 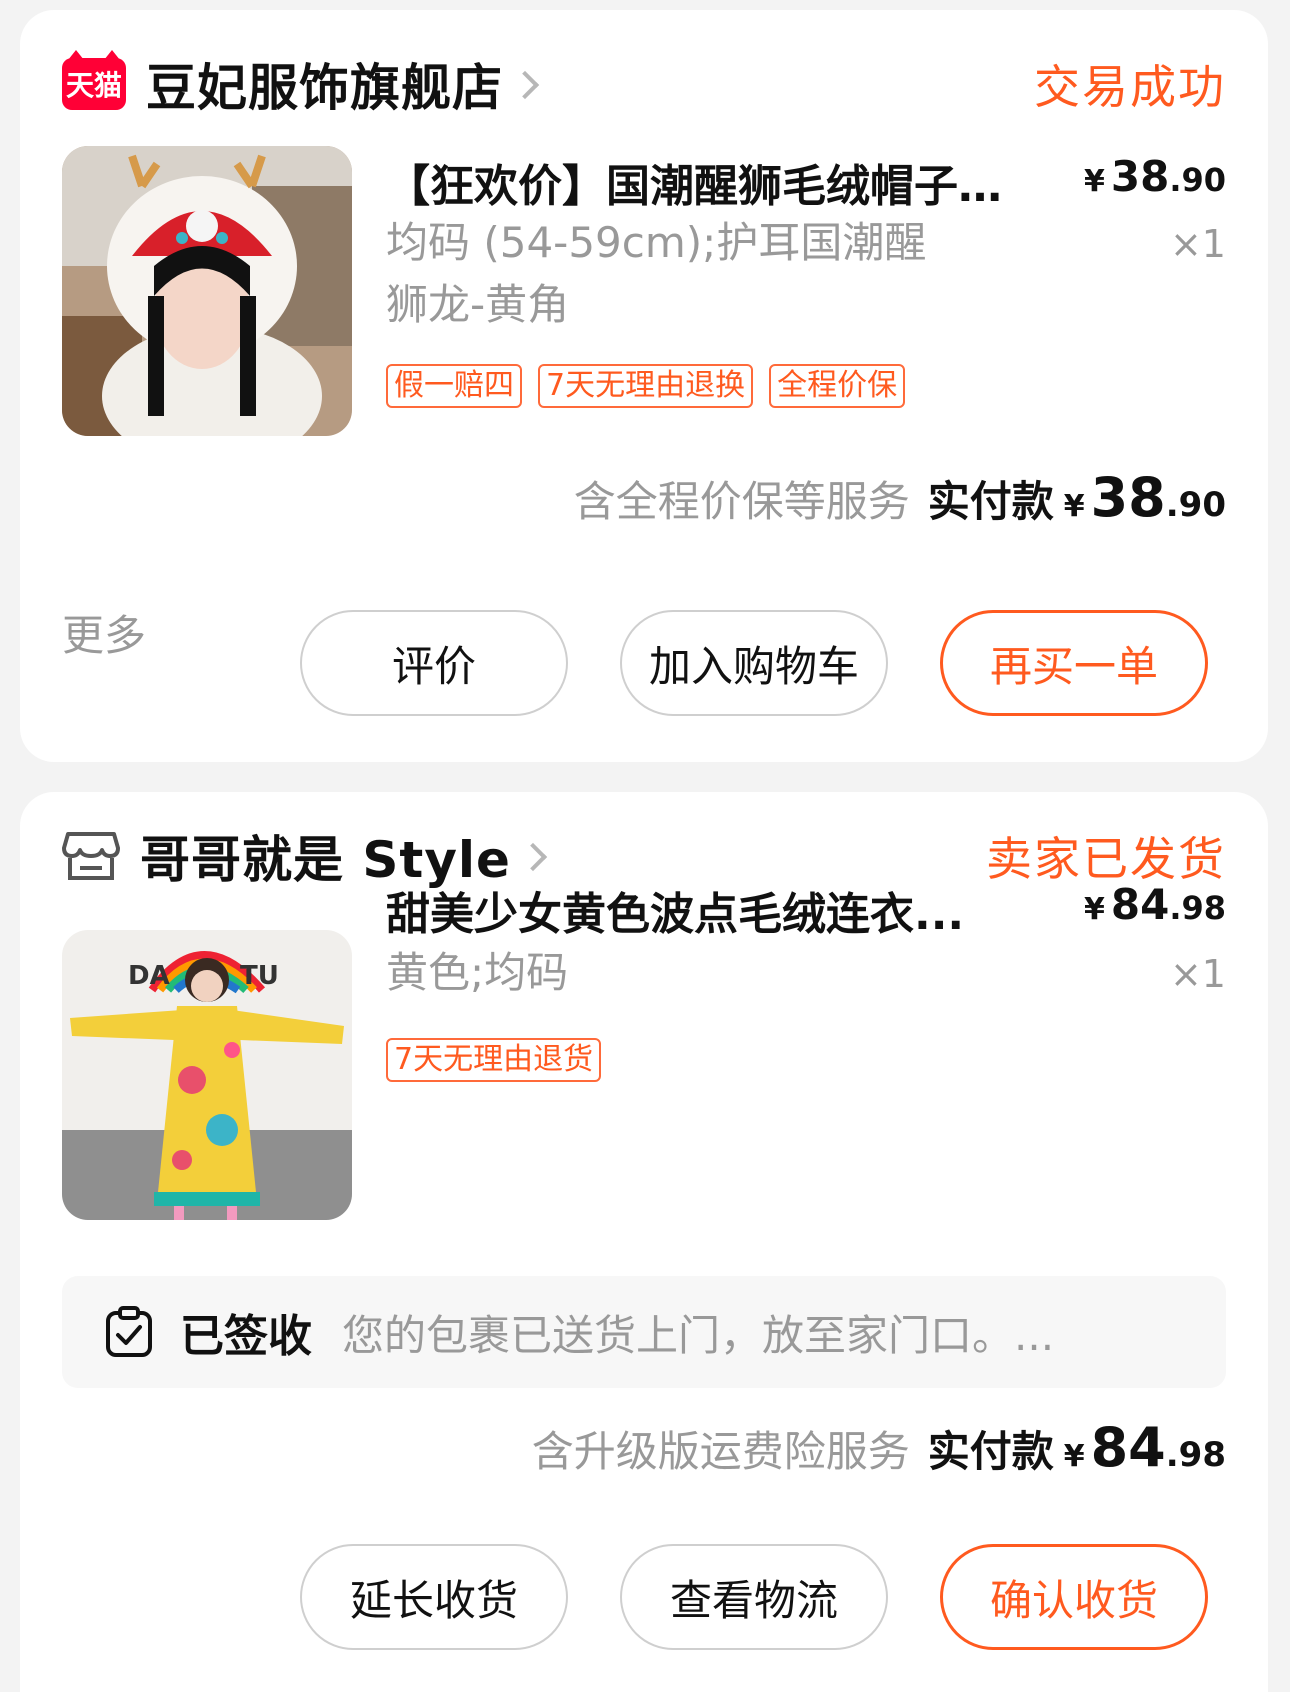 What do you see at coordinates (1197, 908) in the screenshot?
I see `price-decimal: .98` at bounding box center [1197, 908].